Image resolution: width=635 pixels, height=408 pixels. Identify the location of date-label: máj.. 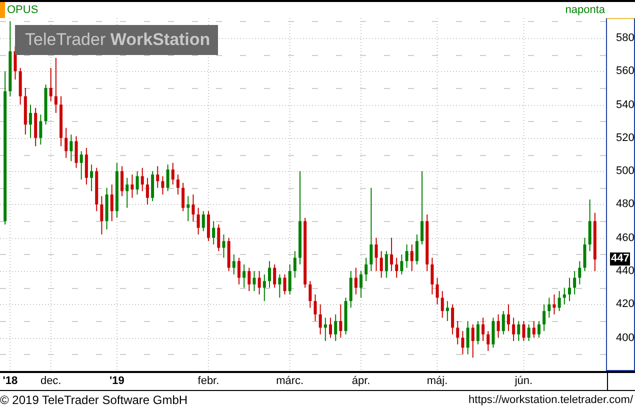
(437, 381).